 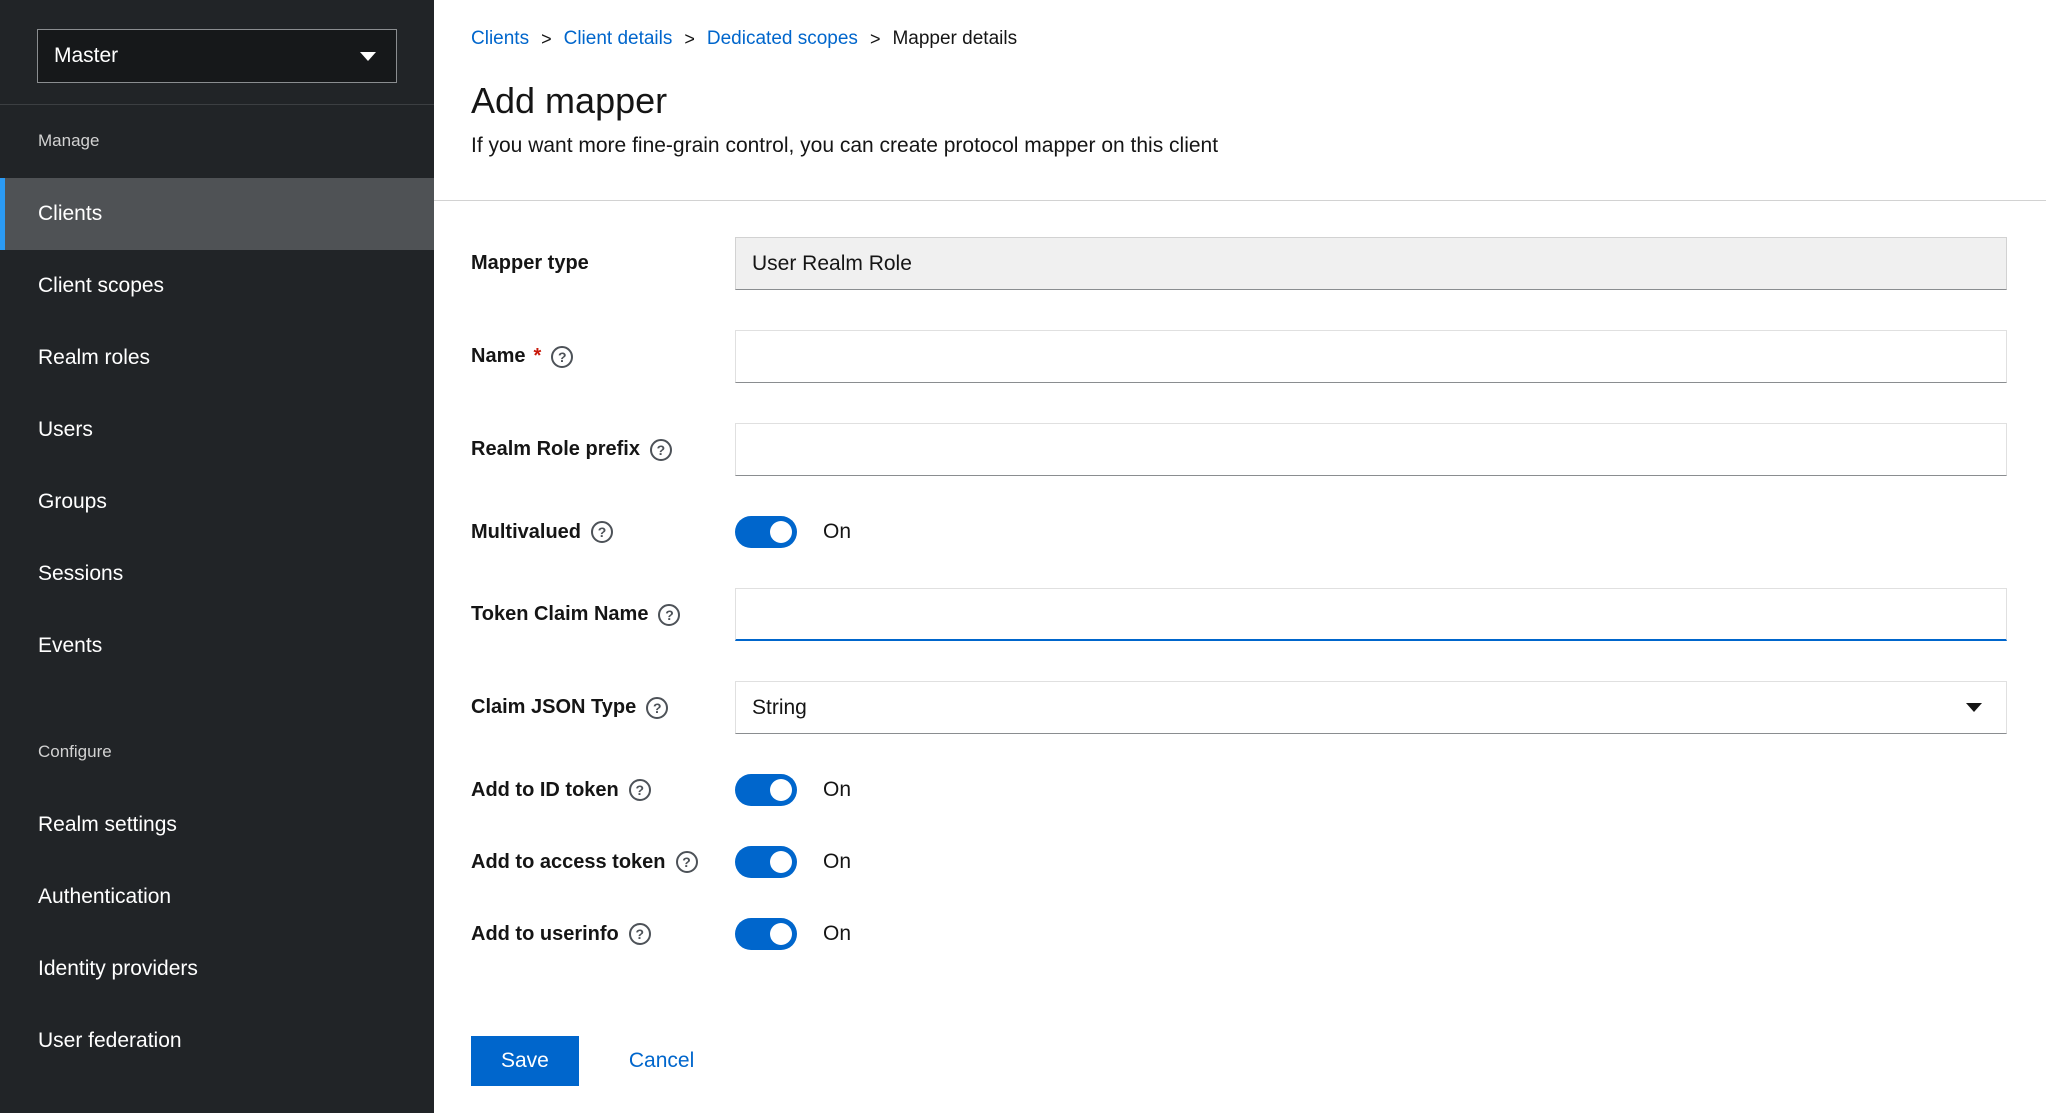 I want to click on sidebar-item-label: Authentication, so click(x=105, y=896).